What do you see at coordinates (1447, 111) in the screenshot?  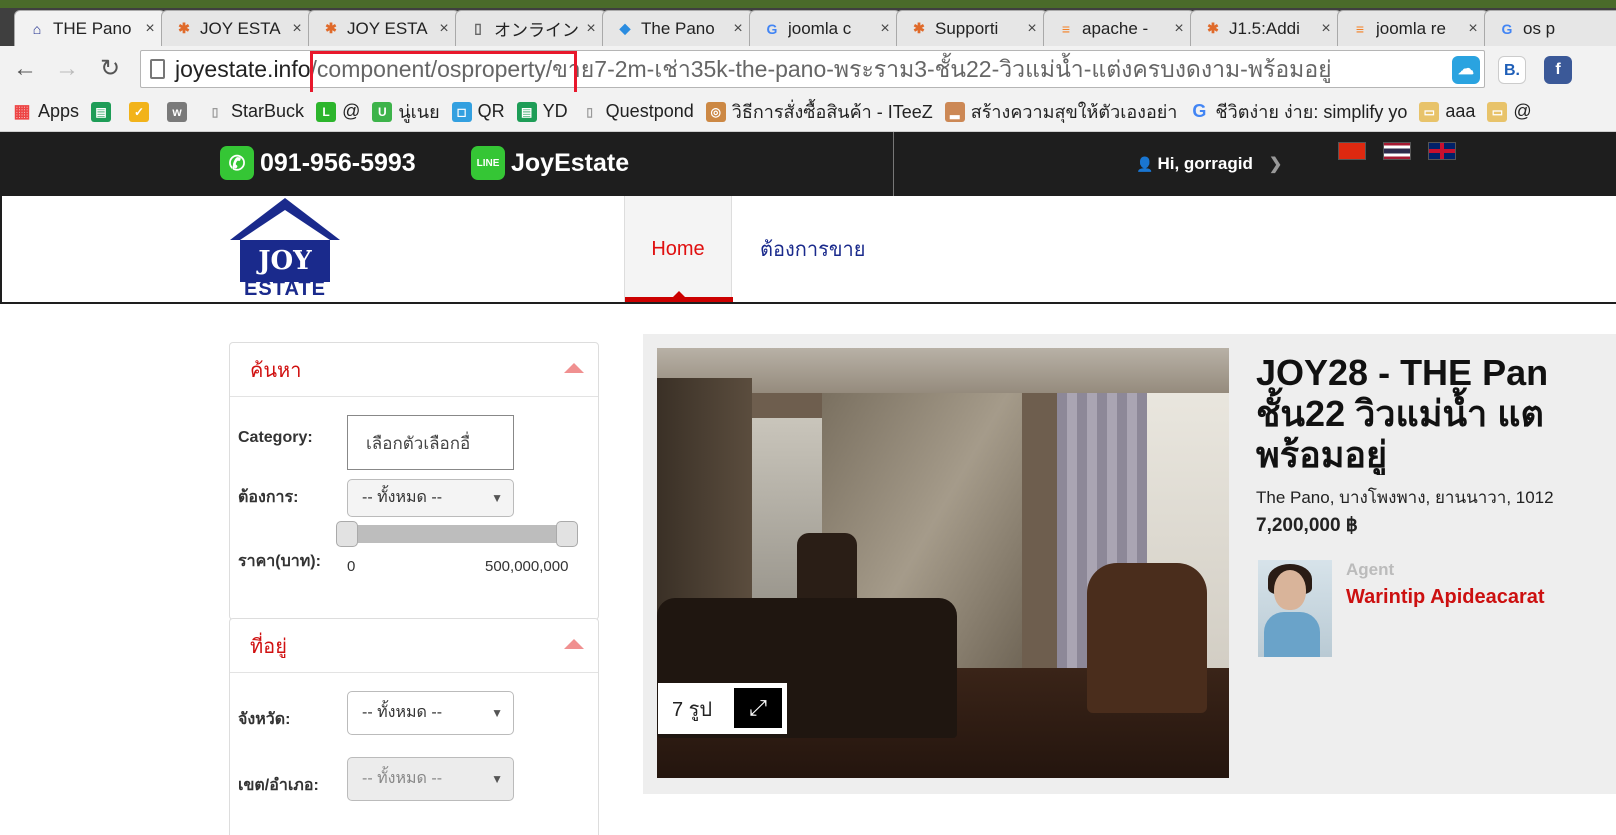 I see `bookmark-item: ▭ aaa` at bounding box center [1447, 111].